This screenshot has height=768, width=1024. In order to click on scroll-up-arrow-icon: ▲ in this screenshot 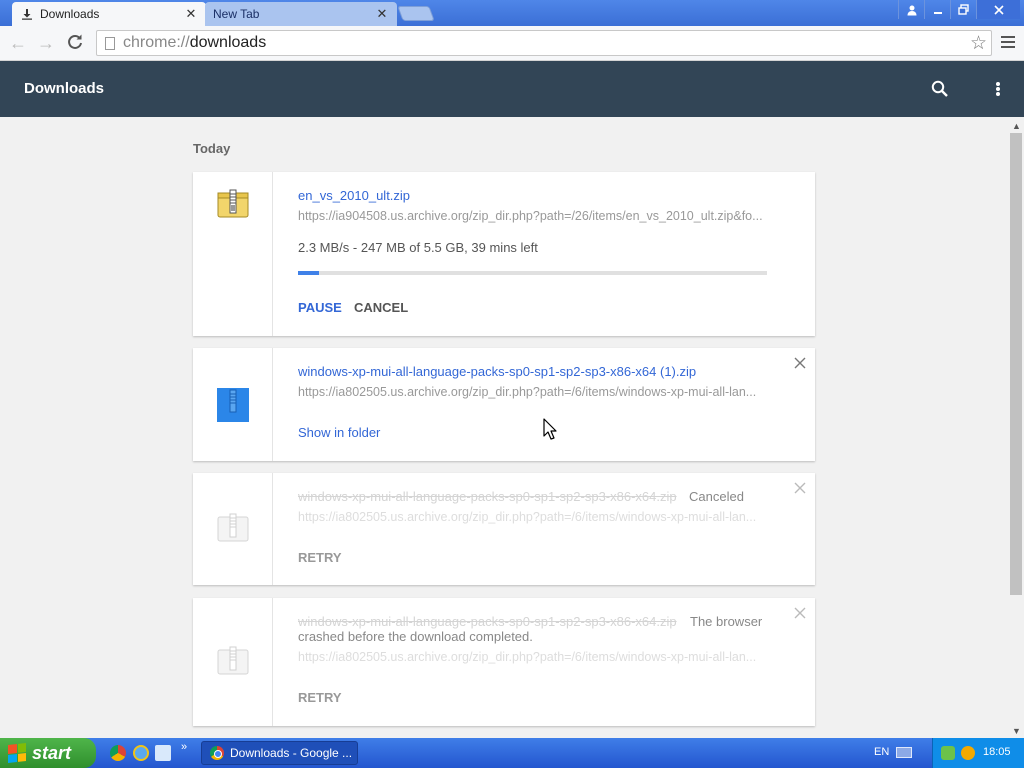, I will do `click(1016, 126)`.